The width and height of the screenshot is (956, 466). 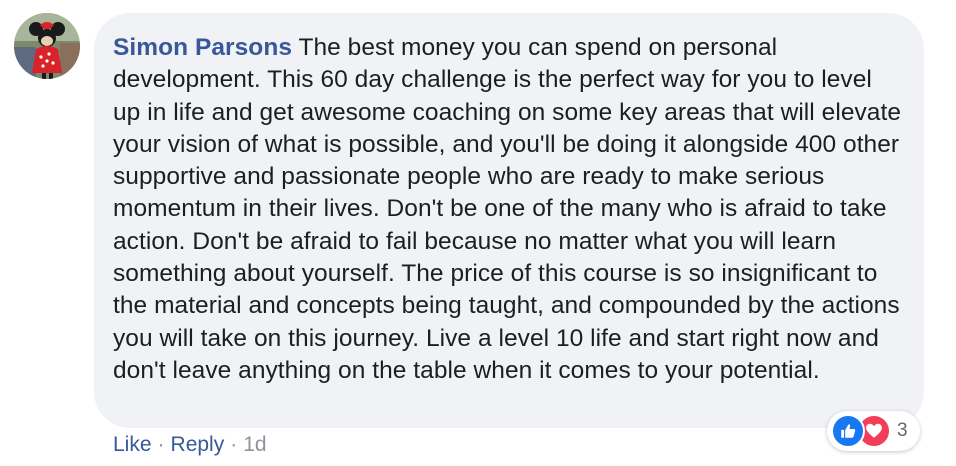 I want to click on avatar-photo, so click(x=47, y=46).